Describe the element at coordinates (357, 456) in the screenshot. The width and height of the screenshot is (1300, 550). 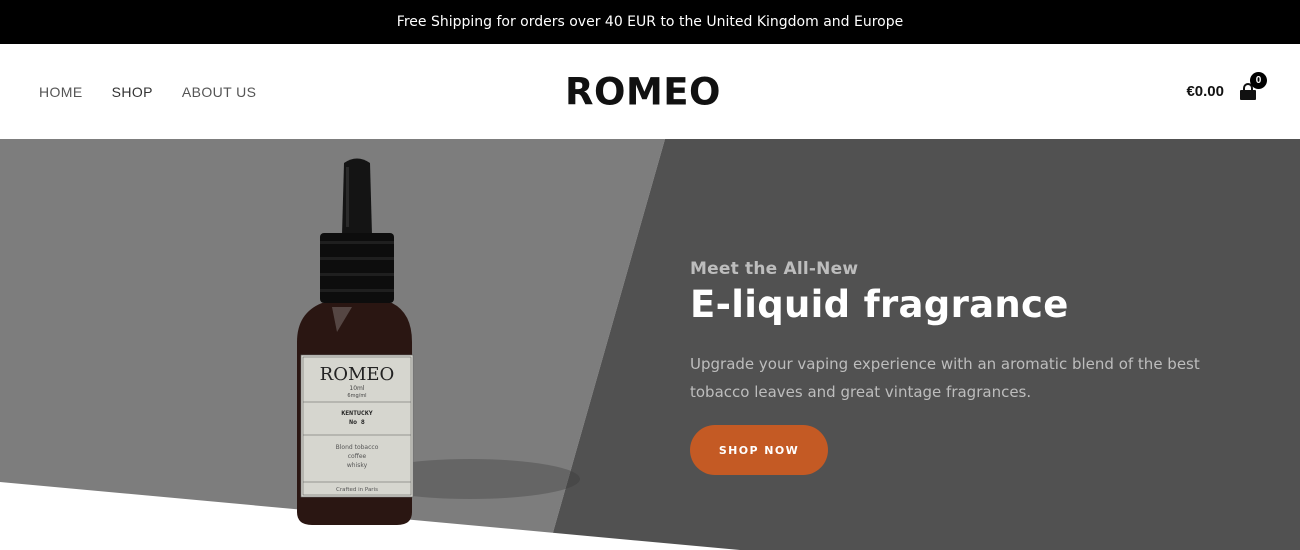
I see `bottle-label-note-2: coffee` at that location.